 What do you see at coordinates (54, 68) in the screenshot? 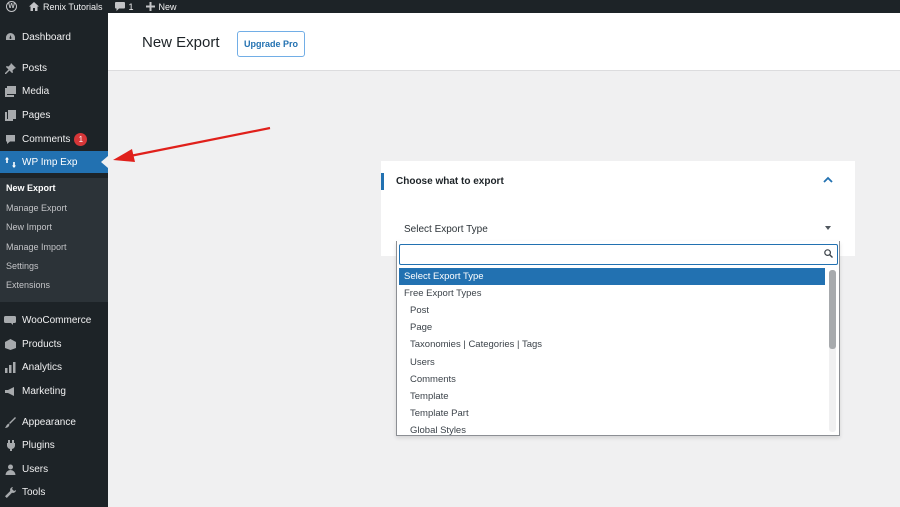
I see `sidebar-item-posts: Posts` at bounding box center [54, 68].